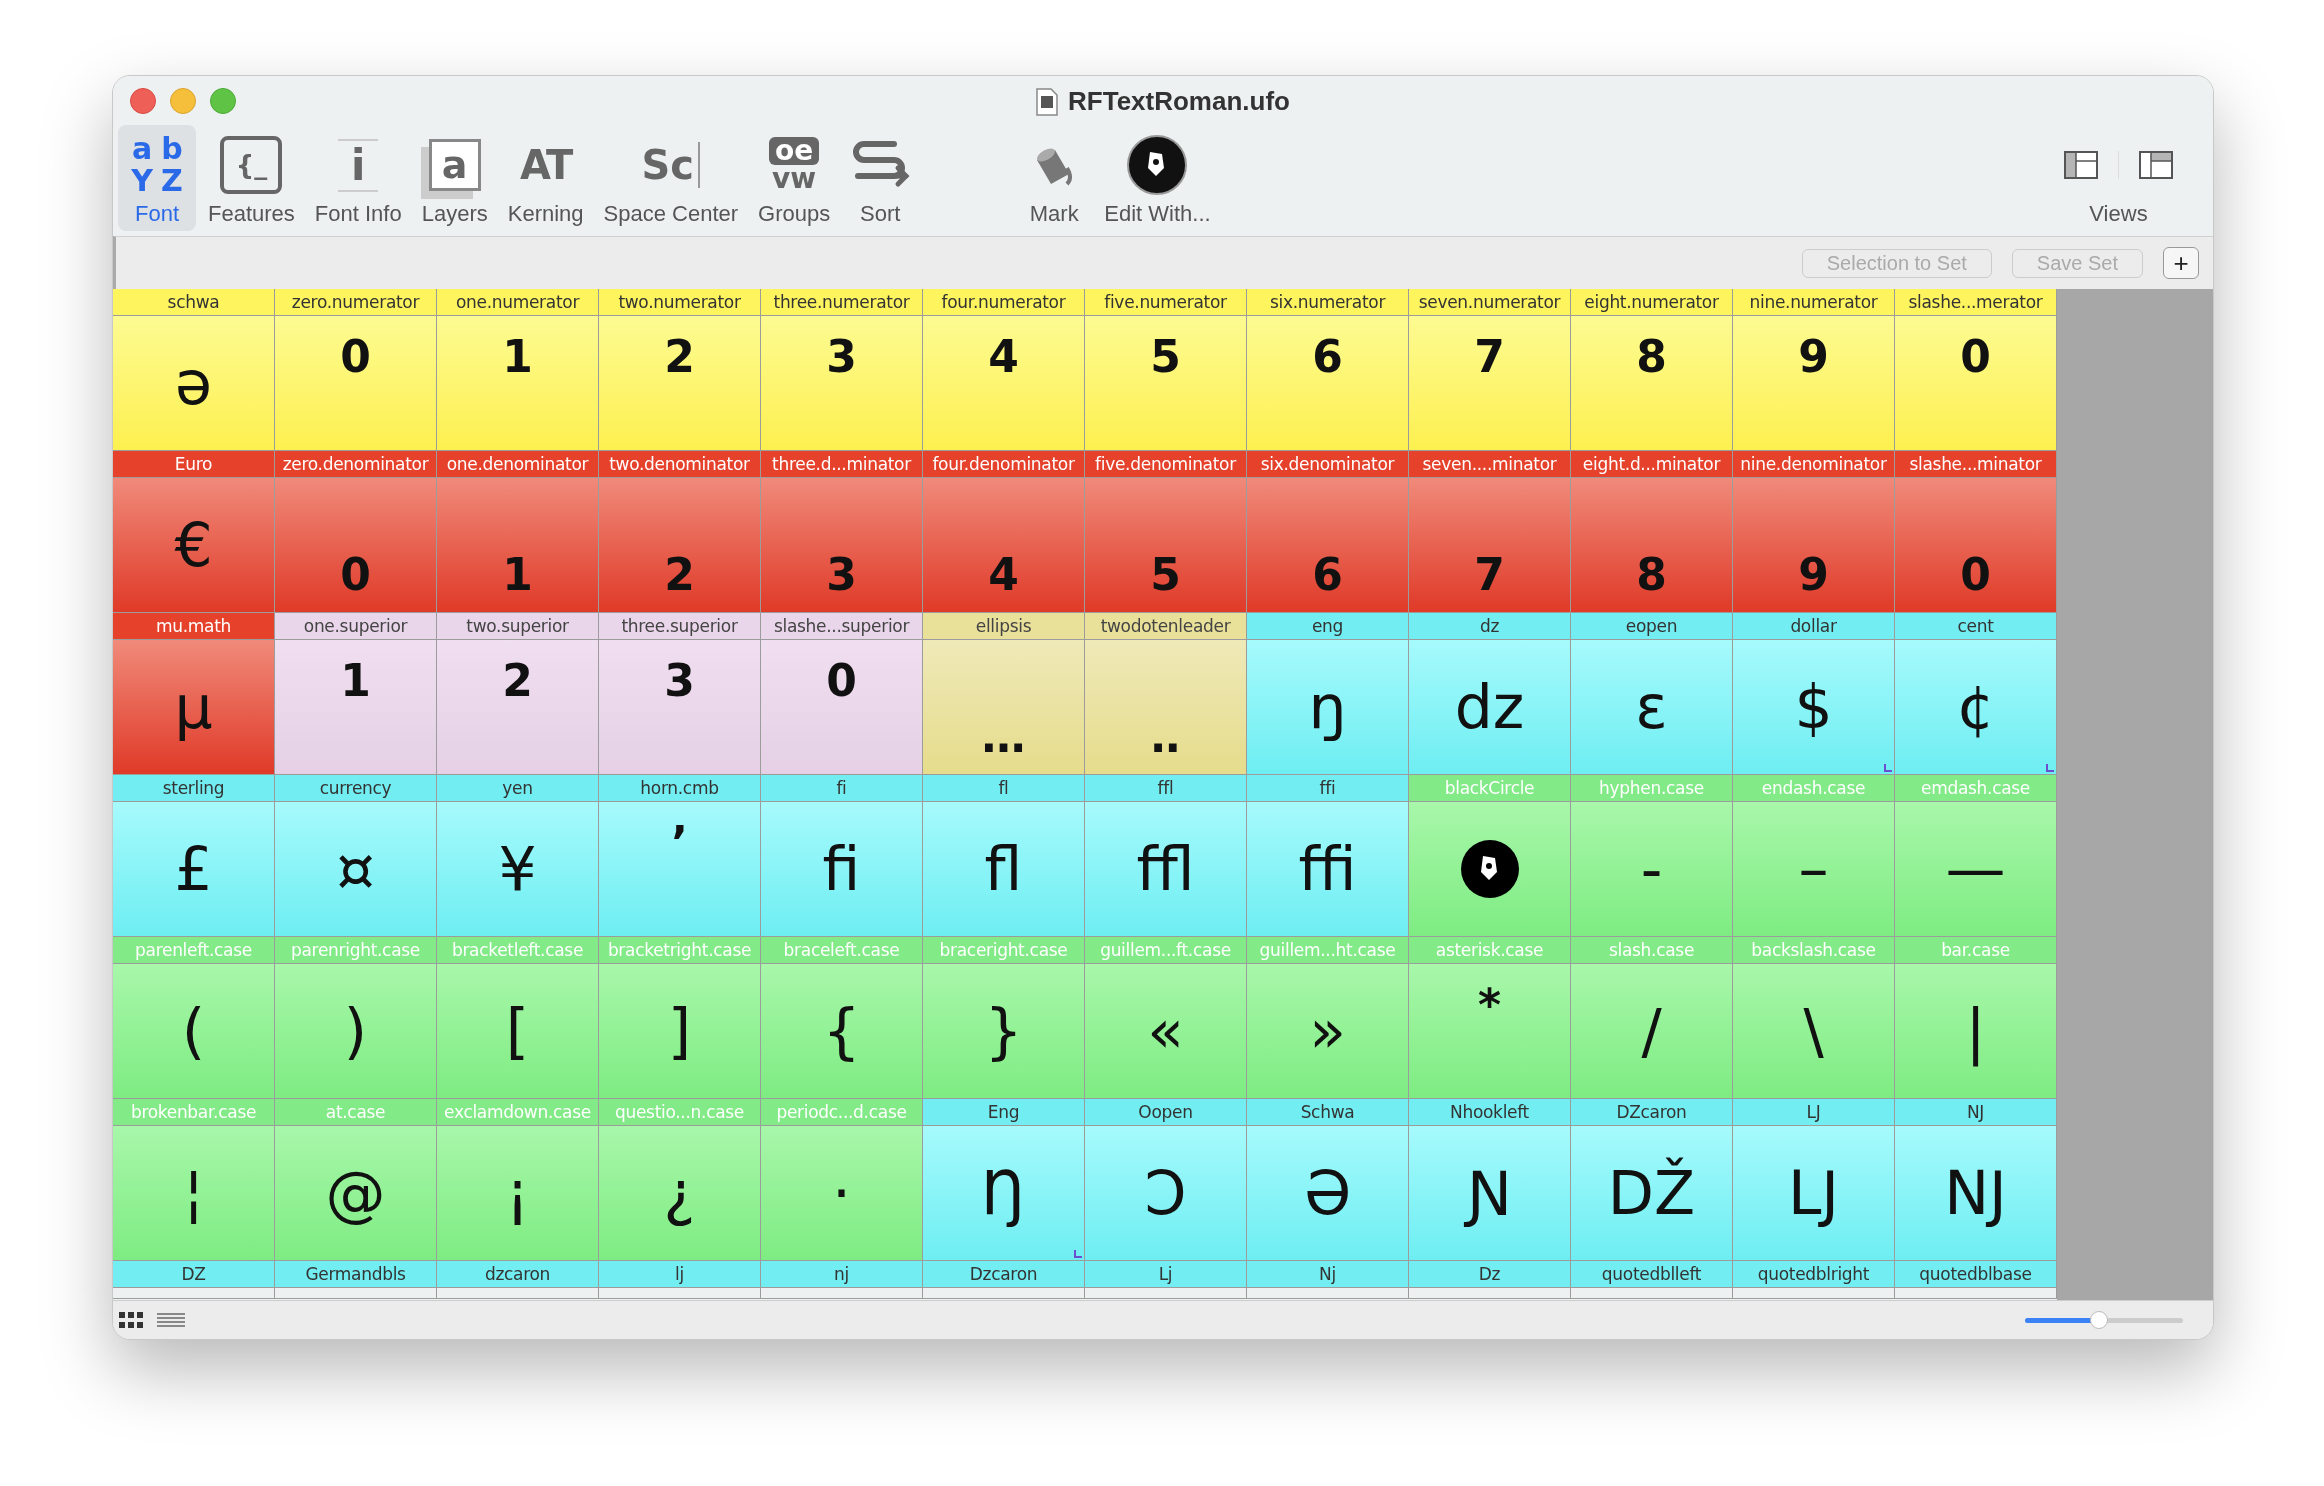  Describe the element at coordinates (1003, 869) in the screenshot. I see `glyph-preview: fl` at that location.